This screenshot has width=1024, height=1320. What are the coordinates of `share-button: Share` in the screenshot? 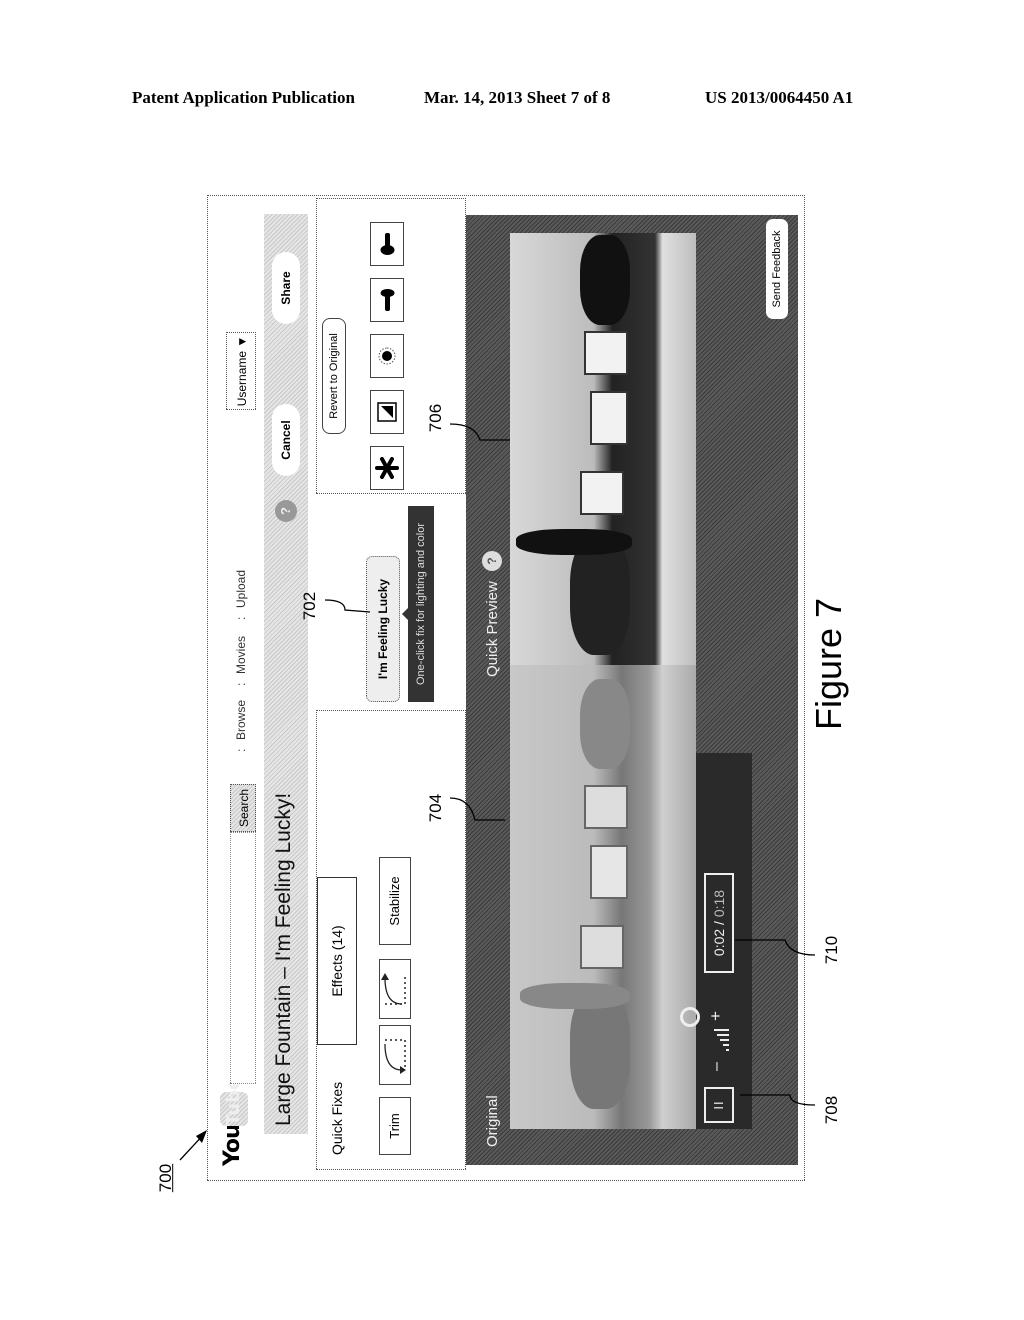 It's located at (286, 288).